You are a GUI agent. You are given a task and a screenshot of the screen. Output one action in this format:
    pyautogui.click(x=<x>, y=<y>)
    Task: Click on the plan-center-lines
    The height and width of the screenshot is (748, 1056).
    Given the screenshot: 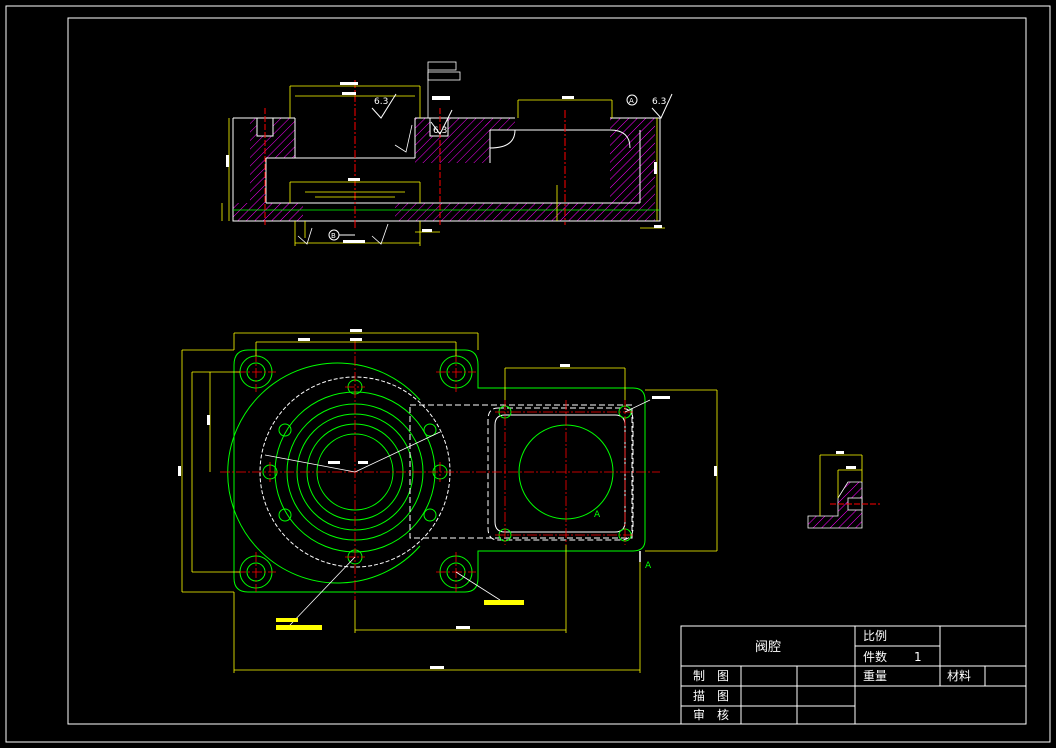 What is the action you would take?
    pyautogui.click(x=440, y=470)
    